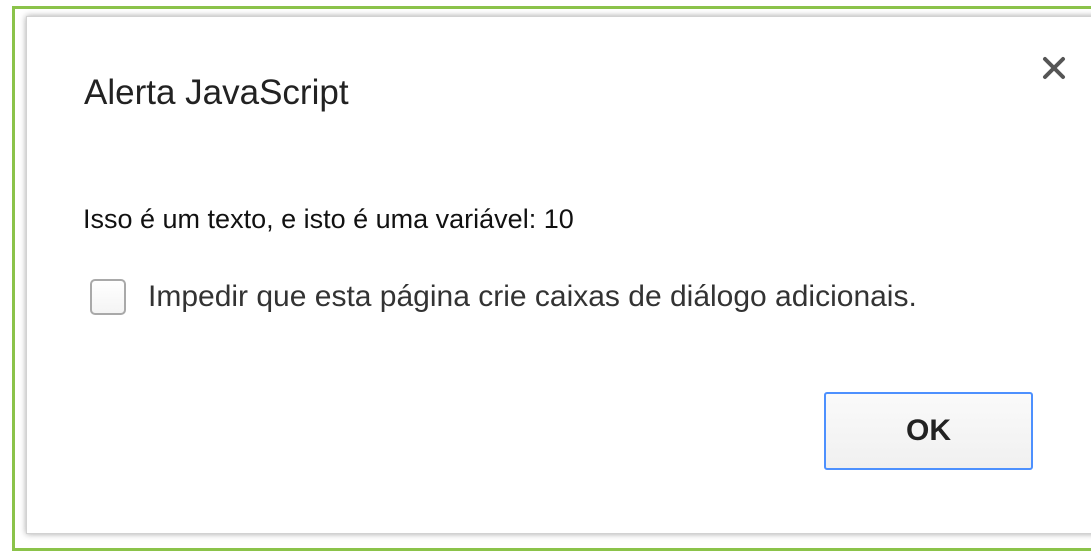 This screenshot has height=551, width=1091. I want to click on close-icon, so click(1054, 68).